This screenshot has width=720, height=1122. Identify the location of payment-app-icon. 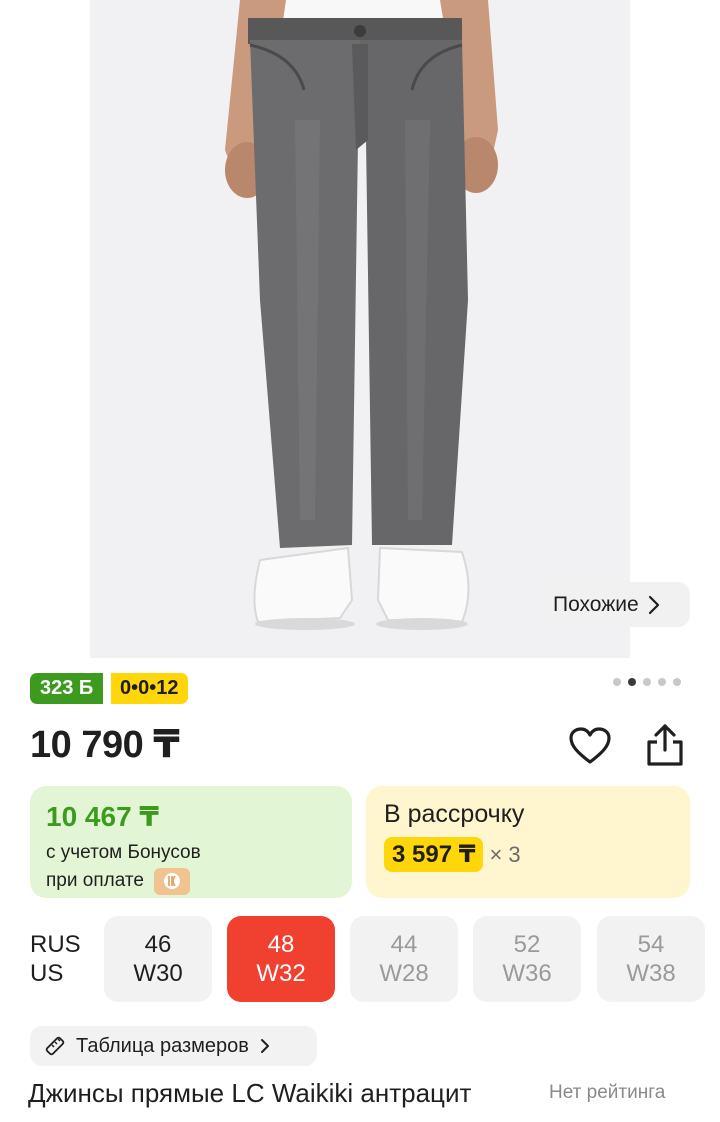
(171, 881).